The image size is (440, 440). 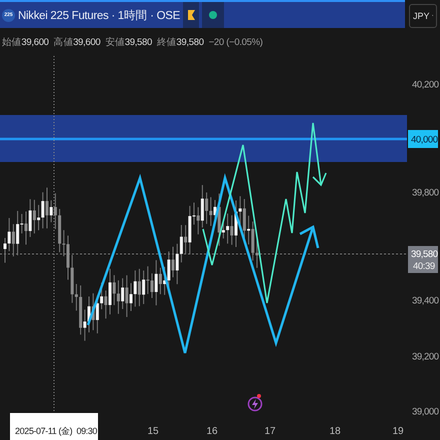 What do you see at coordinates (153, 431) in the screenshot?
I see `time-tick-label: 15` at bounding box center [153, 431].